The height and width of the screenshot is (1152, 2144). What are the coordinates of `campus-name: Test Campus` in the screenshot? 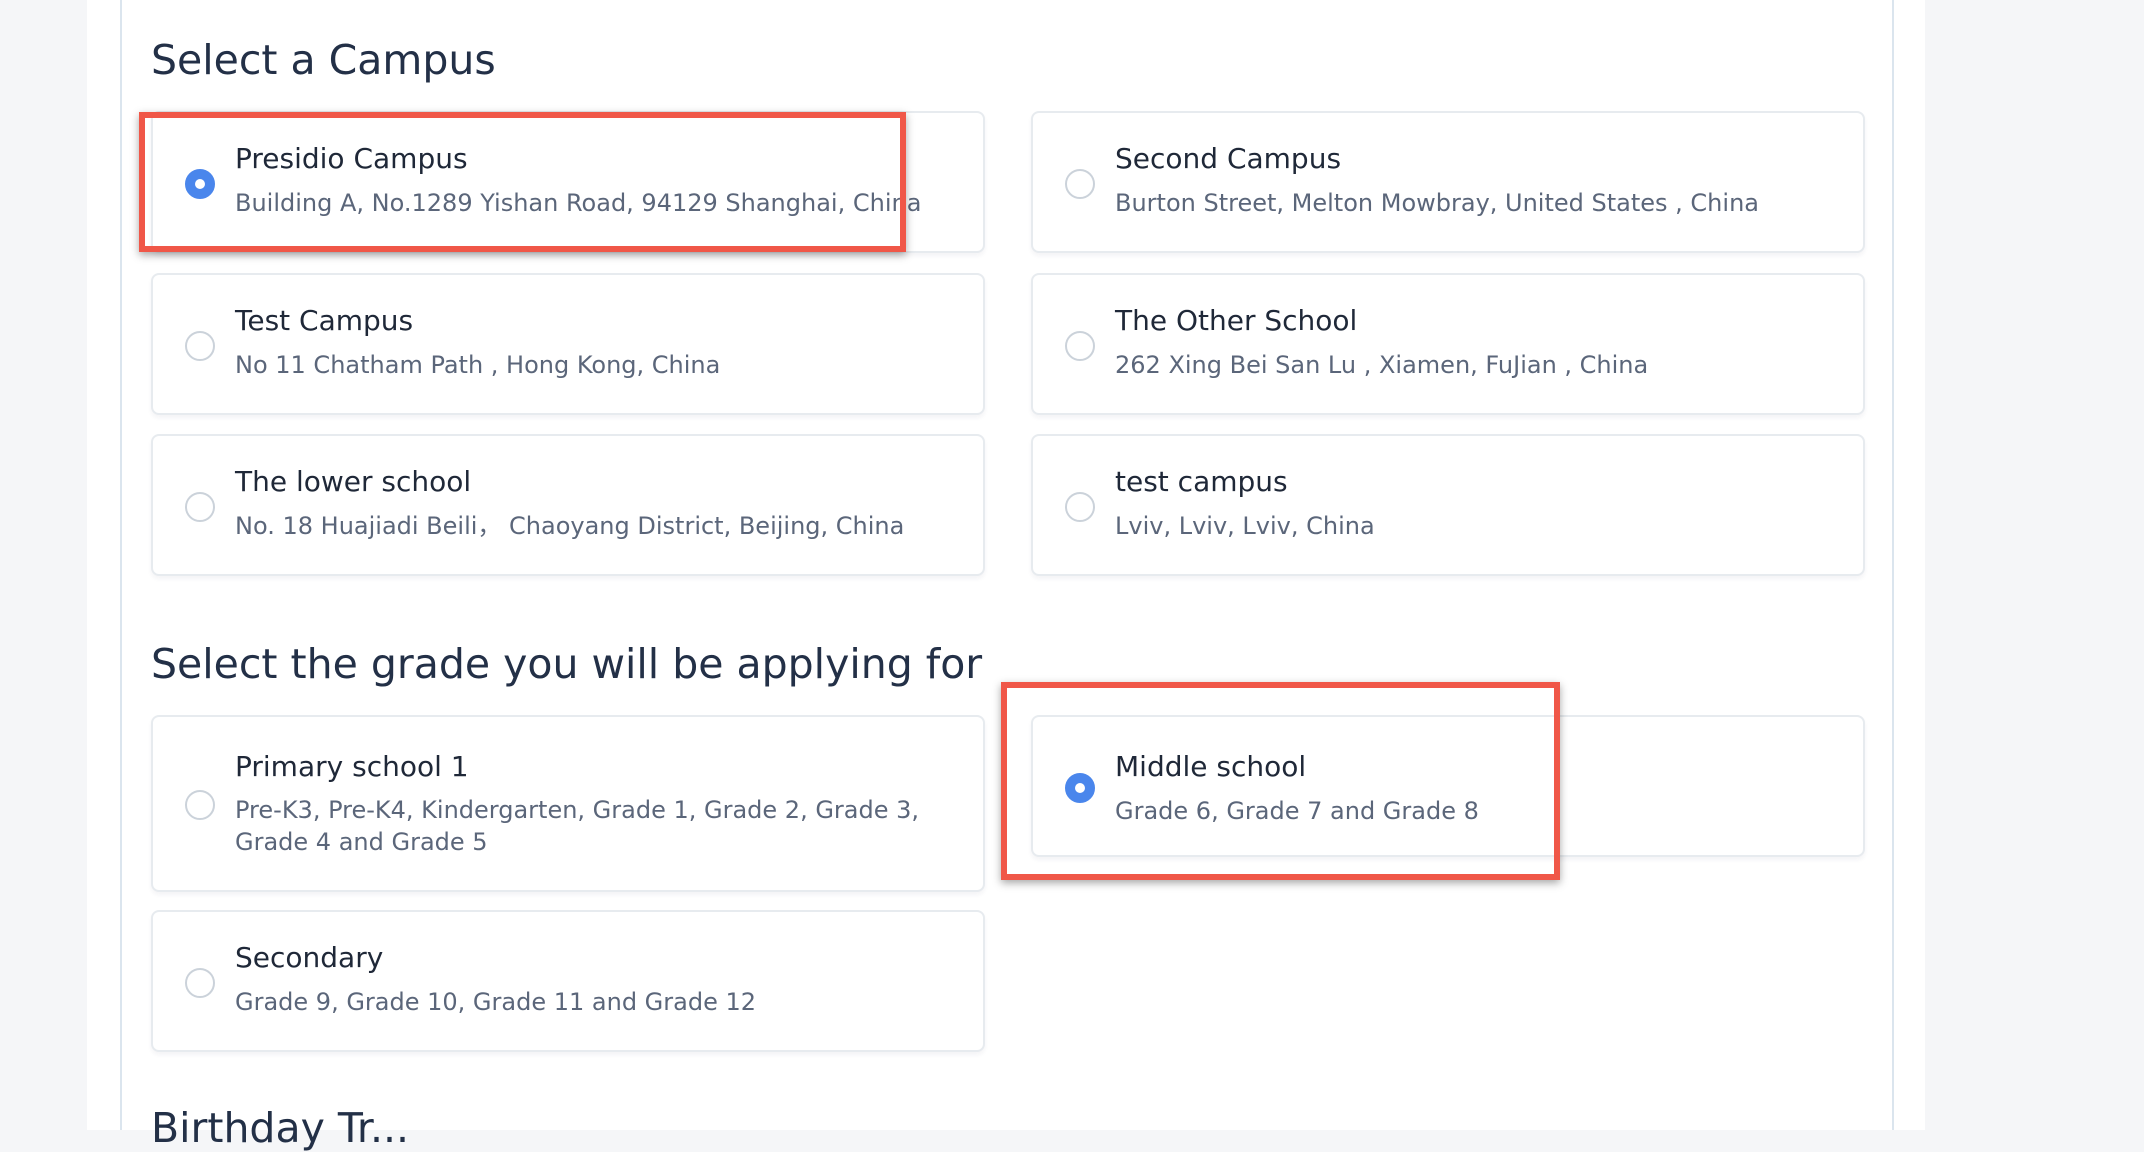 It's located at (324, 320).